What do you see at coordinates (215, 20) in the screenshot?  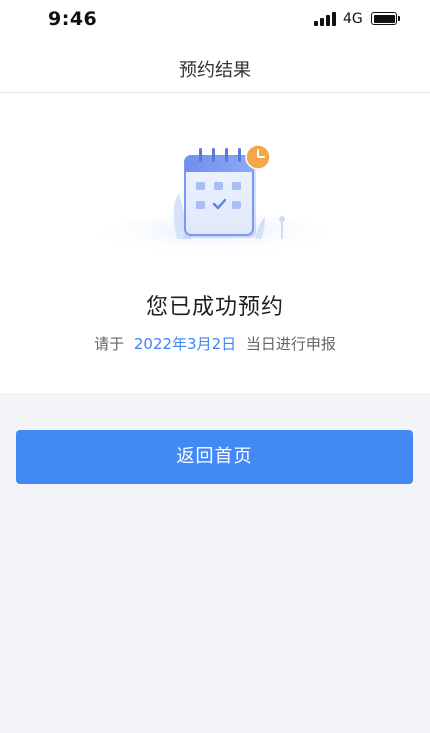 I see `status-bar: 9:46 4G` at bounding box center [215, 20].